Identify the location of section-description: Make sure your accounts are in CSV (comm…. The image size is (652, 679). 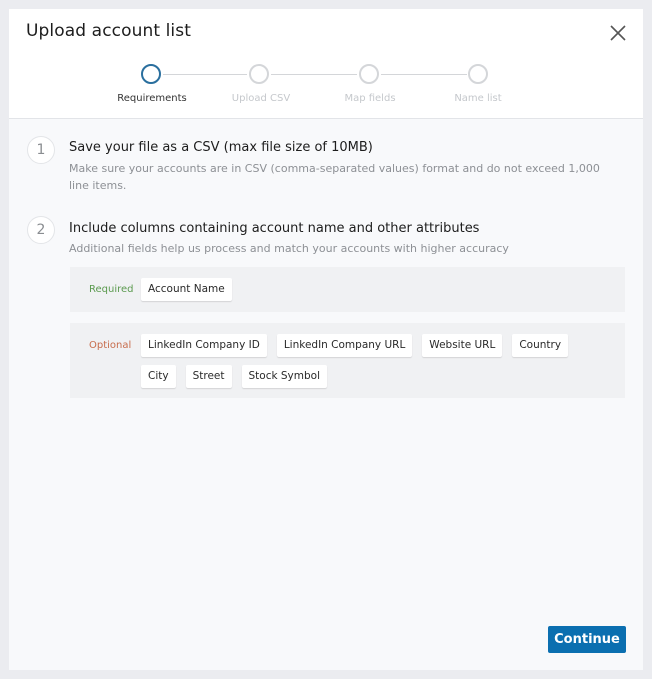
(334, 177).